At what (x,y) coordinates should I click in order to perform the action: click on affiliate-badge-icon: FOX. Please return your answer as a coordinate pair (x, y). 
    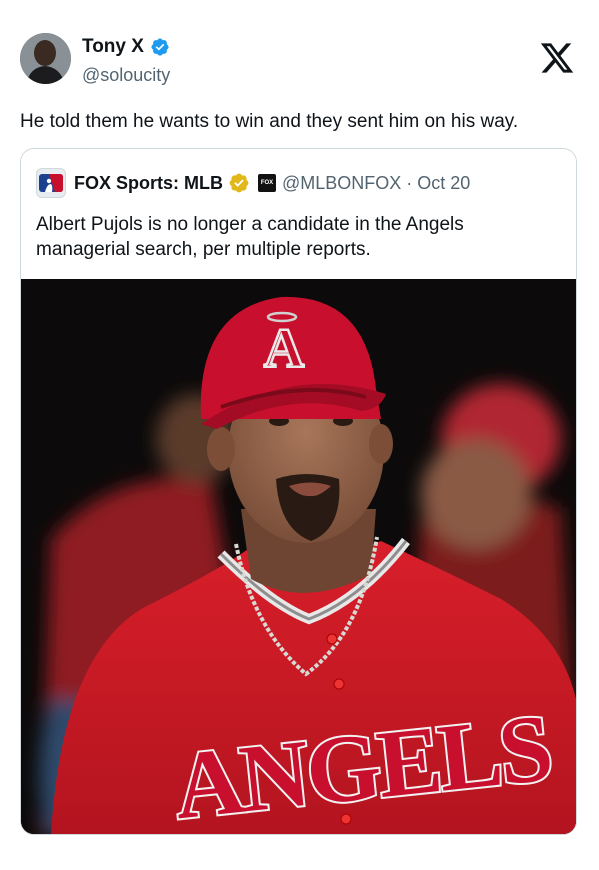
    Looking at the image, I should click on (267, 183).